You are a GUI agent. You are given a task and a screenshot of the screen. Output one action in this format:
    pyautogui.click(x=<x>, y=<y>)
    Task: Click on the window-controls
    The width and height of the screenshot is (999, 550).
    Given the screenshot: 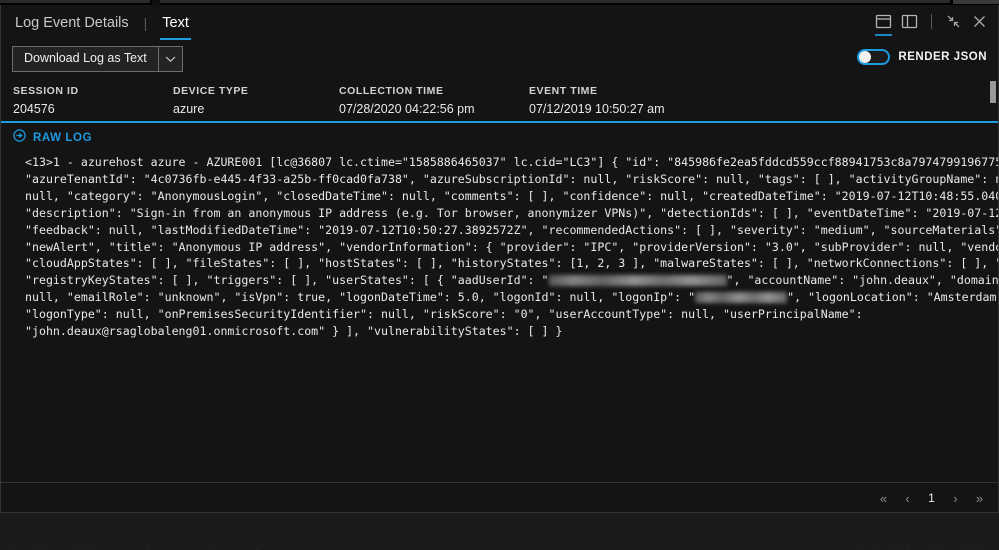 What is the action you would take?
    pyautogui.click(x=931, y=24)
    